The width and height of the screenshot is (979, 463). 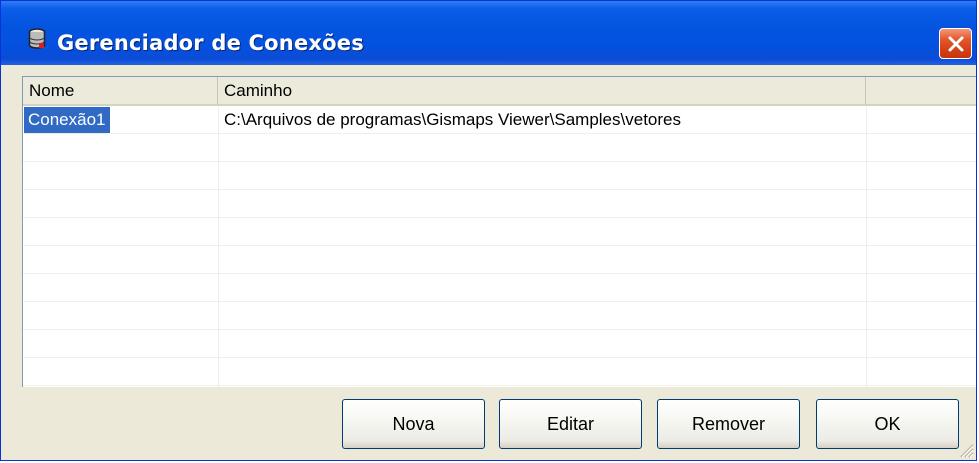 What do you see at coordinates (966, 450) in the screenshot?
I see `resize-grip-icon` at bounding box center [966, 450].